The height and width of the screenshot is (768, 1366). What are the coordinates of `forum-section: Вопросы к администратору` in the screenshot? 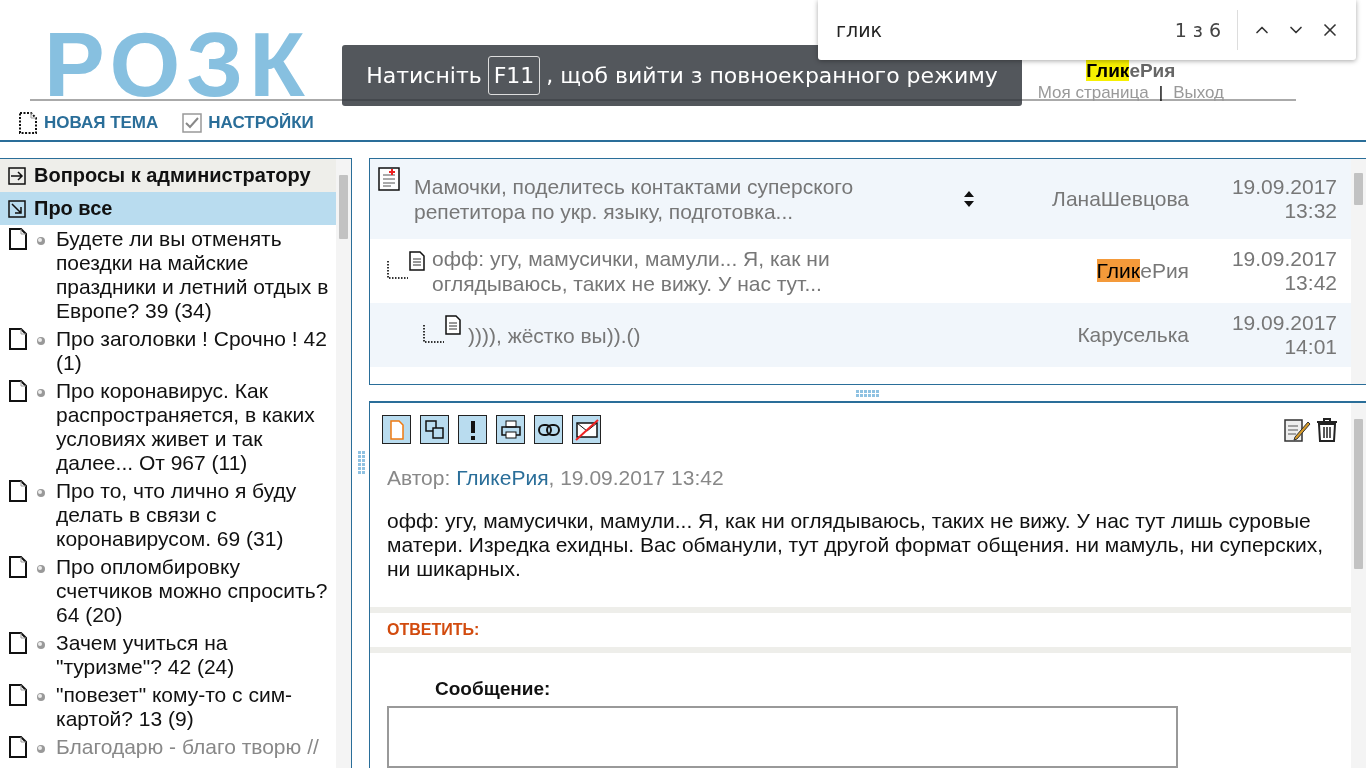 It's located at (168, 175).